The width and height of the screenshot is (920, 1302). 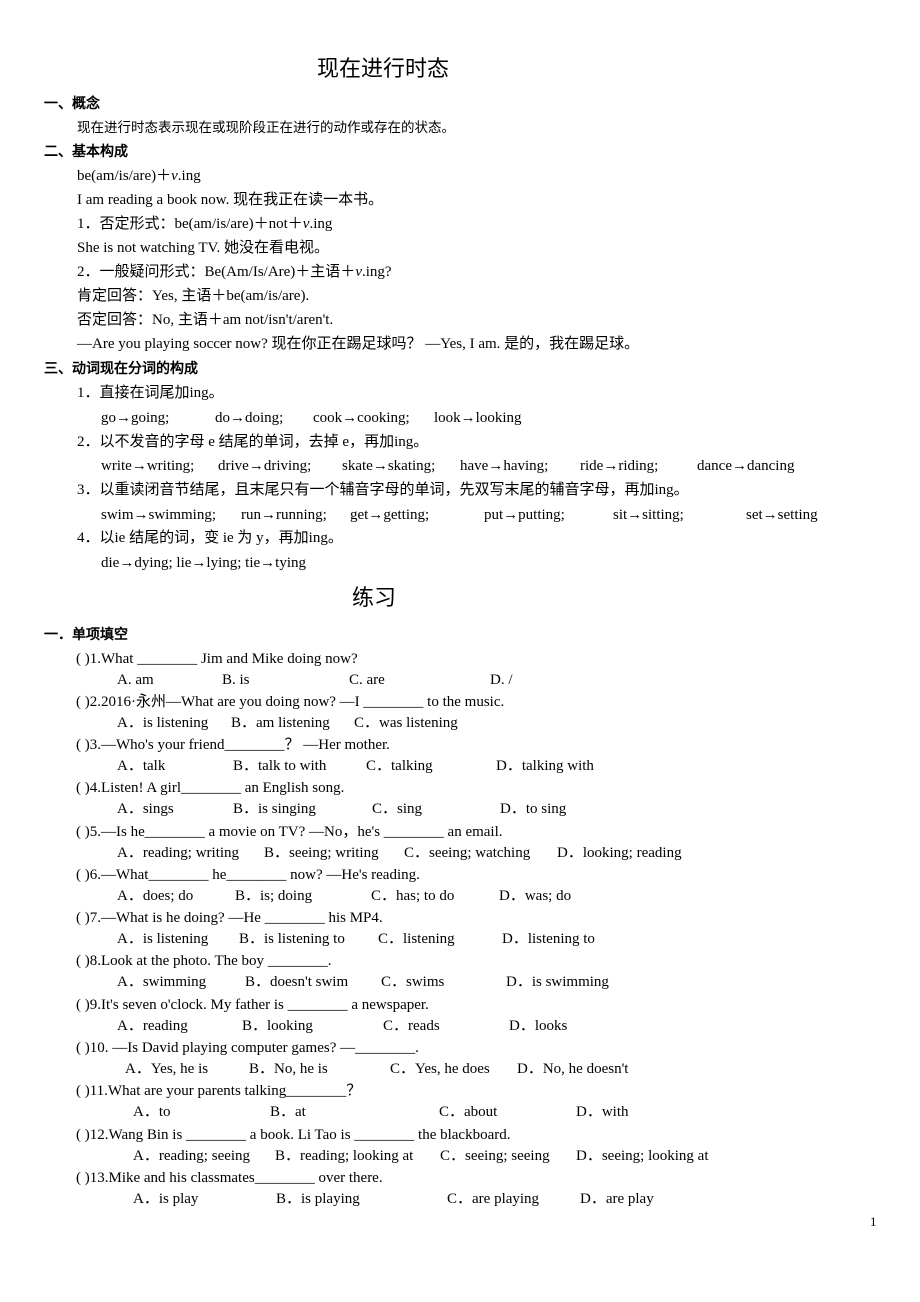 I want to click on question-v: v, so click(x=358, y=272).